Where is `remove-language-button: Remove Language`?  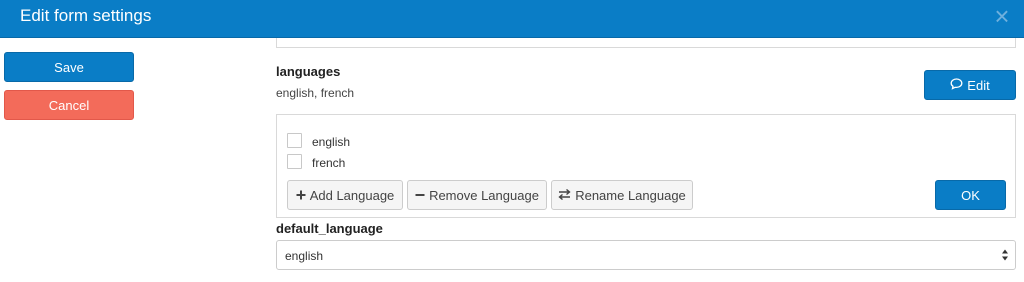 remove-language-button: Remove Language is located at coordinates (477, 195).